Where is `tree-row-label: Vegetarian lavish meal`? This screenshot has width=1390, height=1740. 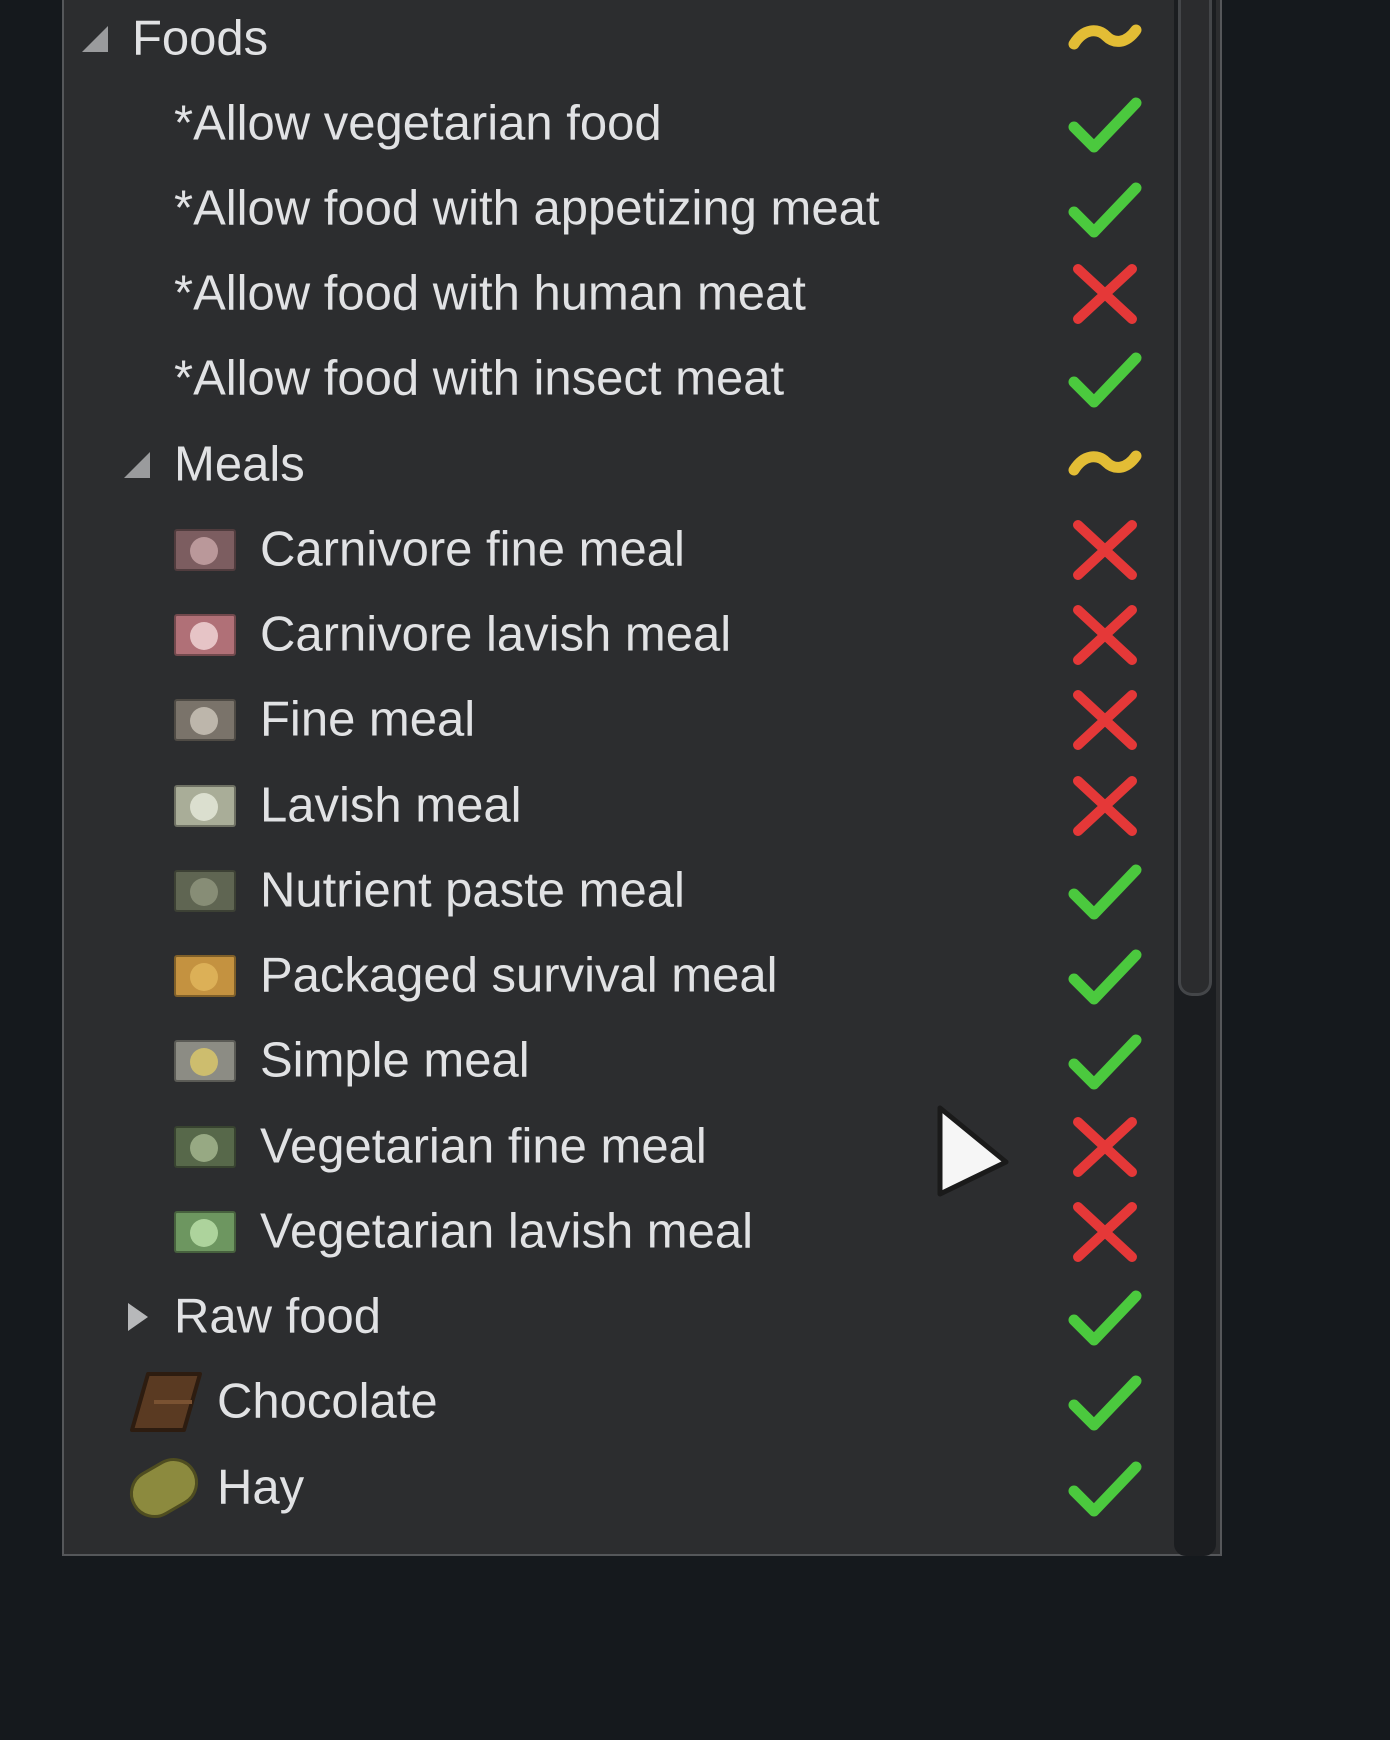
tree-row-label: Vegetarian lavish meal is located at coordinates (507, 1231).